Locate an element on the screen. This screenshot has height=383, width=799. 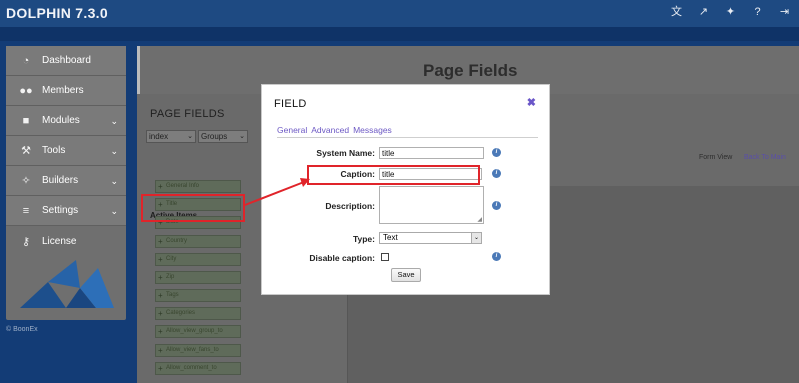
copyright-text: © BoonEx is located at coordinates (22, 329).